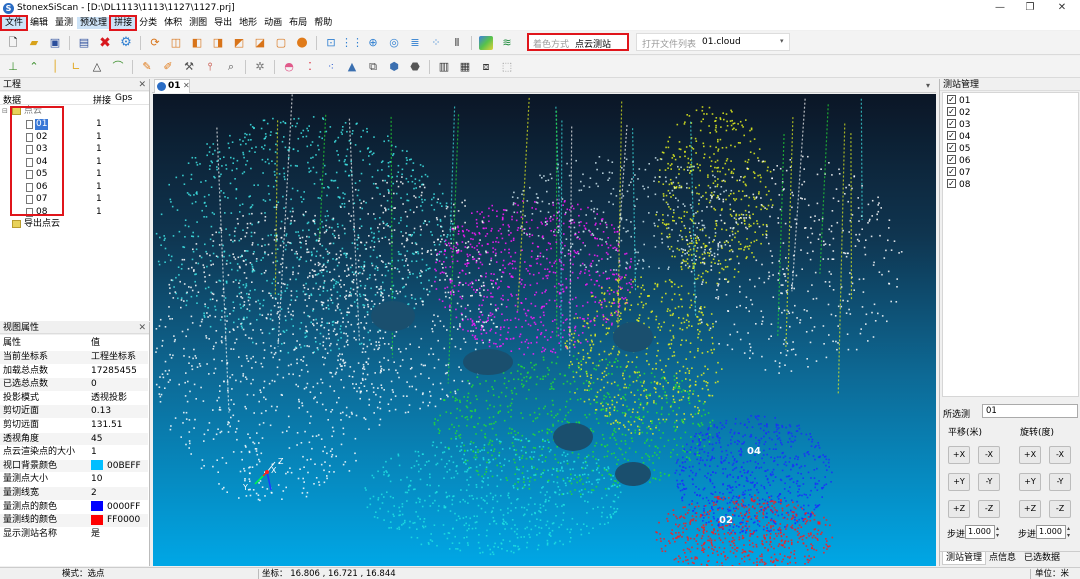 Image resolution: width=1080 pixels, height=579 pixels. I want to click on color-mode-combo: 着色方式 点云测站, so click(578, 42).